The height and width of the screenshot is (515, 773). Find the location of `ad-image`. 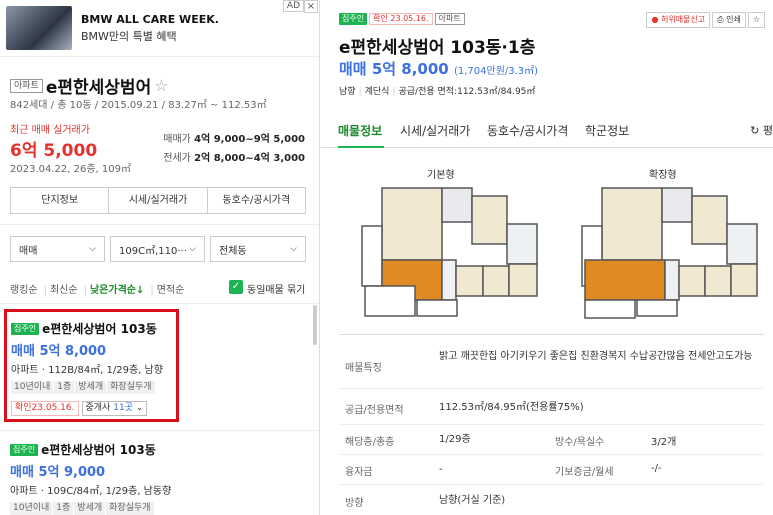

ad-image is located at coordinates (39, 28).